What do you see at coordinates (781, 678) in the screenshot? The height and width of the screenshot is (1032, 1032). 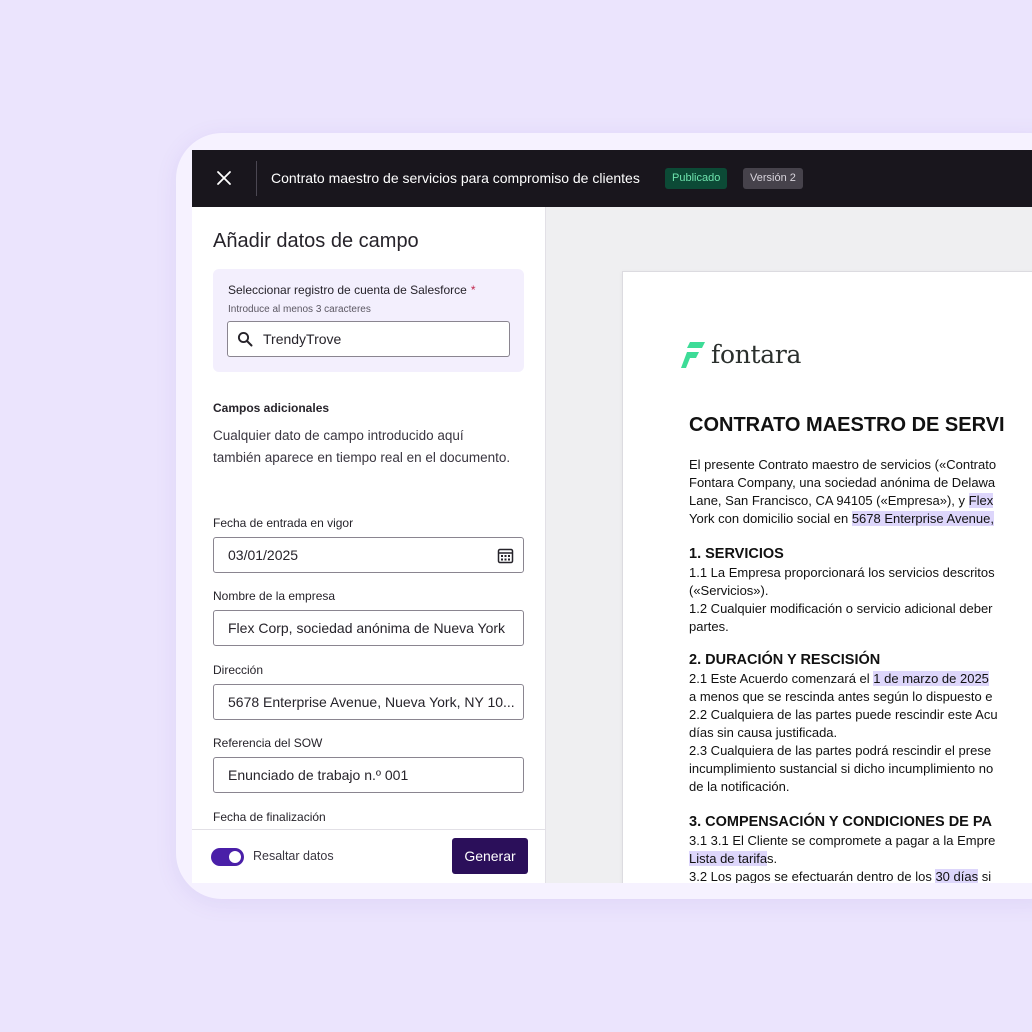 I see `section-text: 2.1 Este Acuerdo comenzará el` at bounding box center [781, 678].